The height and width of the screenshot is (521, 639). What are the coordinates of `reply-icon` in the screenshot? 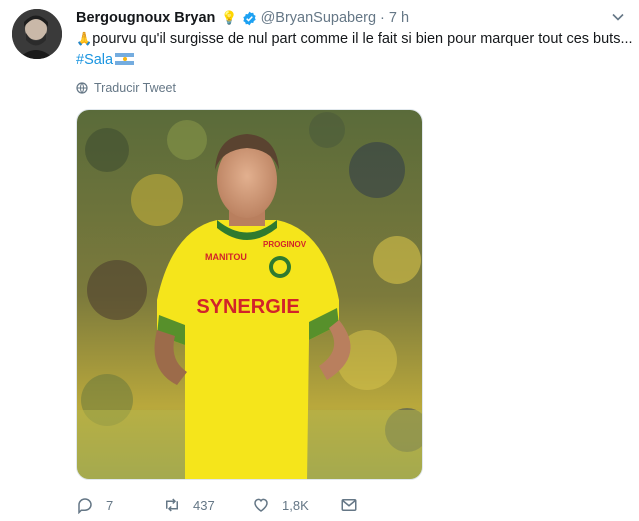 It's located at (85, 506).